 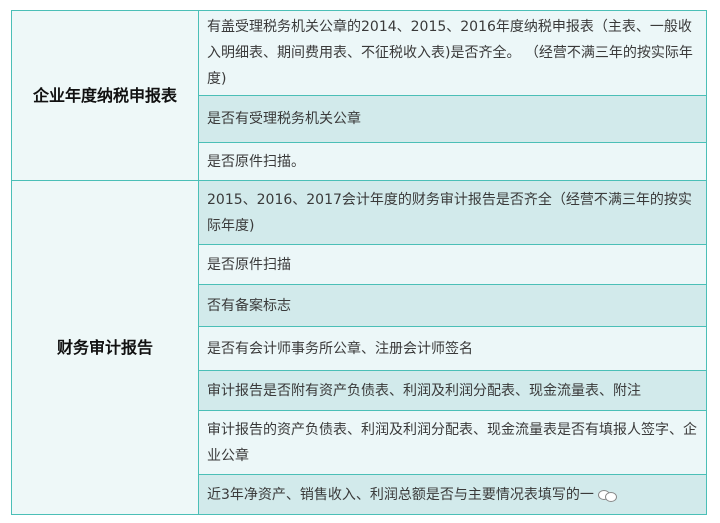 What do you see at coordinates (452, 348) in the screenshot?
I see `item-cell: 是否有会计师事务所公章、注册会计师签名` at bounding box center [452, 348].